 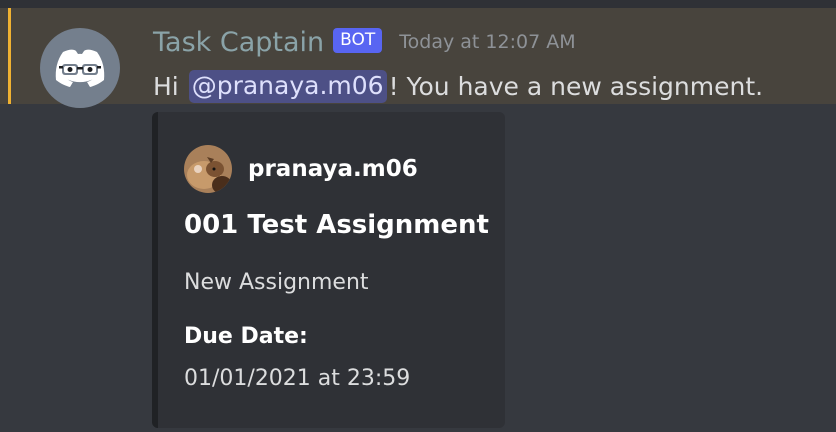 I want to click on bot-avatar, so click(x=80, y=68).